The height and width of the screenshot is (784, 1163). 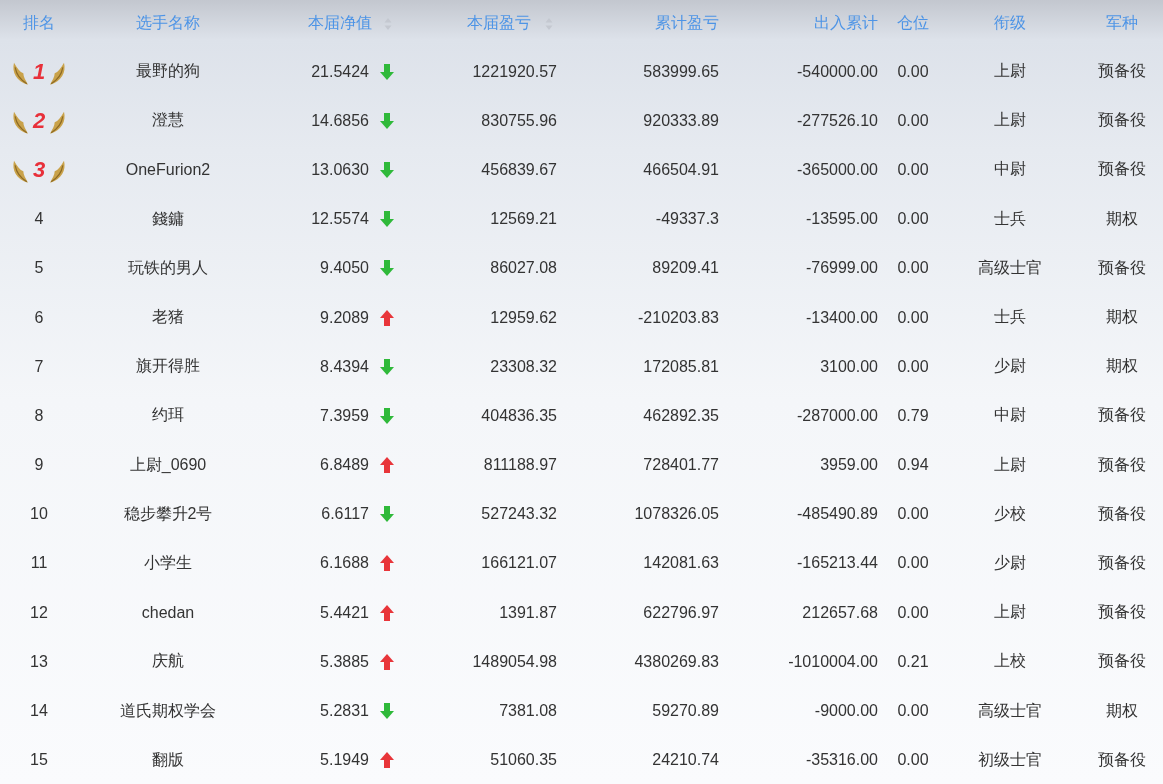 I want to click on net-value: 6.1688, so click(x=344, y=563).